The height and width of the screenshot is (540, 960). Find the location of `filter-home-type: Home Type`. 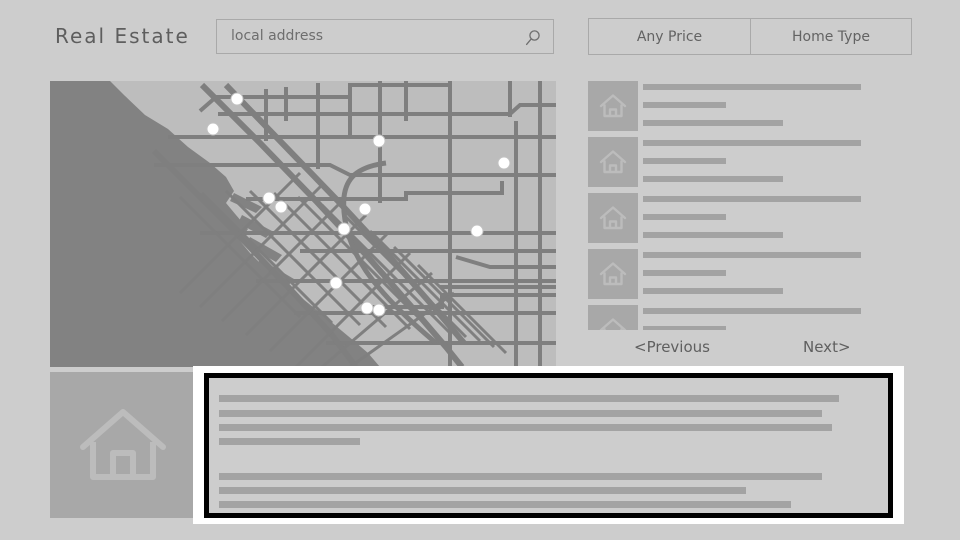

filter-home-type: Home Type is located at coordinates (830, 36).